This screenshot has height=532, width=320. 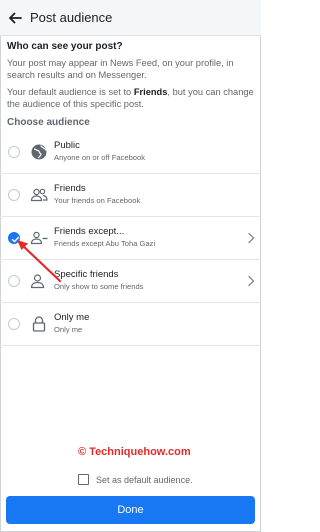 What do you see at coordinates (70, 188) in the screenshot?
I see `option-title: Friends` at bounding box center [70, 188].